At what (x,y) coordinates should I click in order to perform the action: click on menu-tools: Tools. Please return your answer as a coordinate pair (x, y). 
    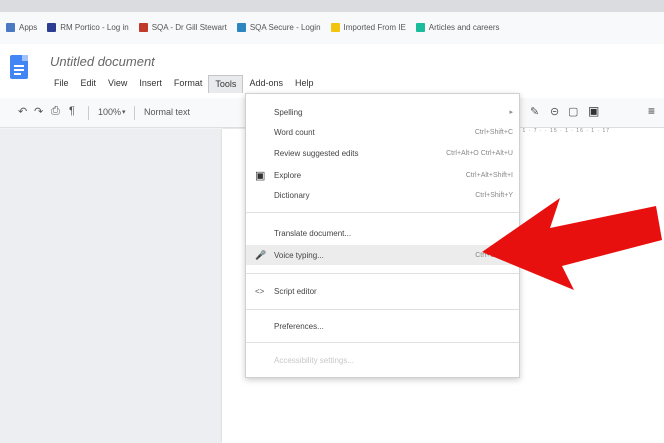
    Looking at the image, I should click on (226, 84).